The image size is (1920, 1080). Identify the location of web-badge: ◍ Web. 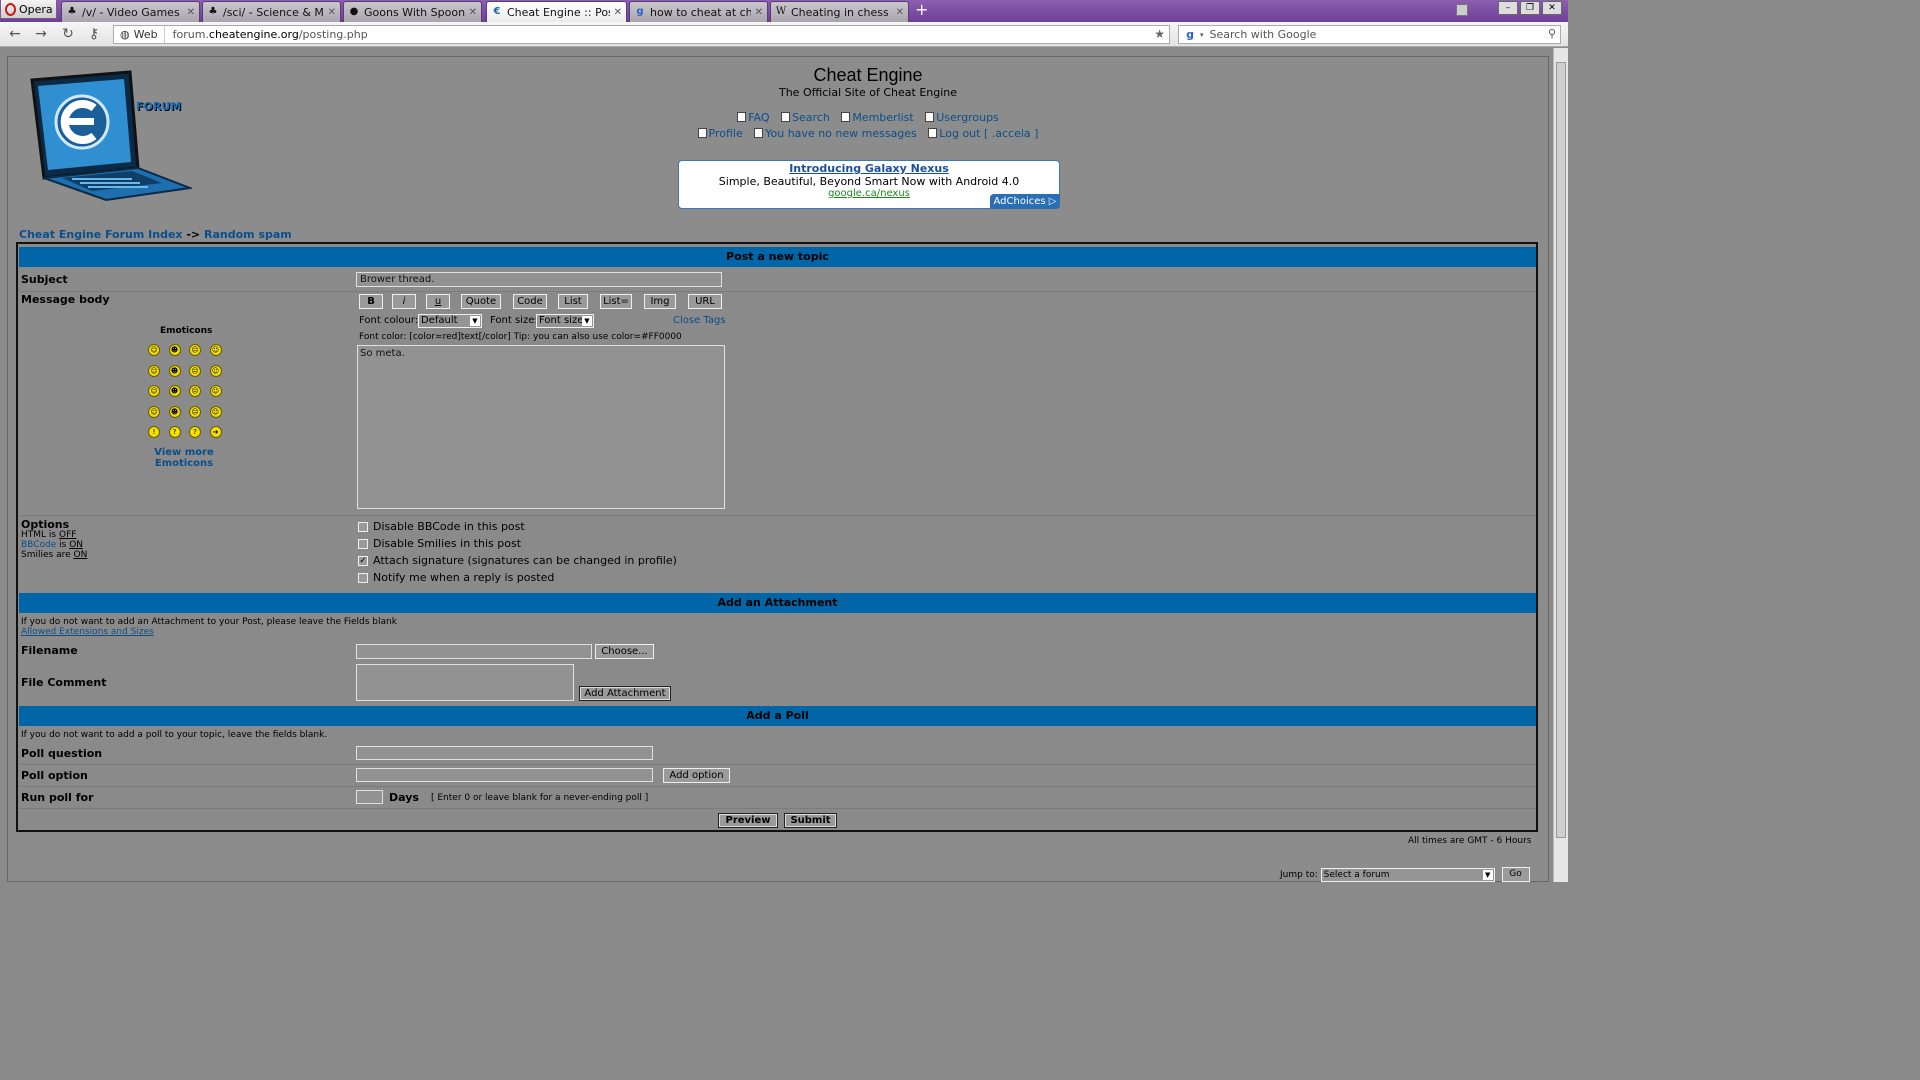
(139, 34).